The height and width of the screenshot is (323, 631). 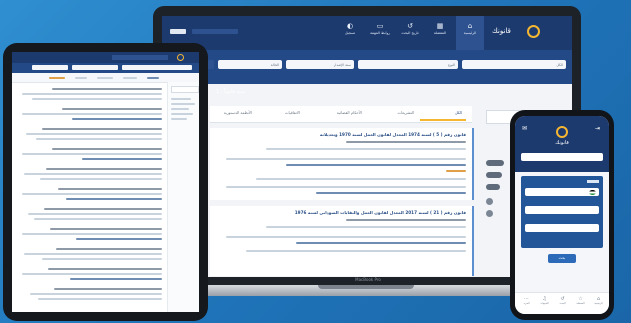 I want to click on calendar-icon: ▦, so click(x=440, y=26).